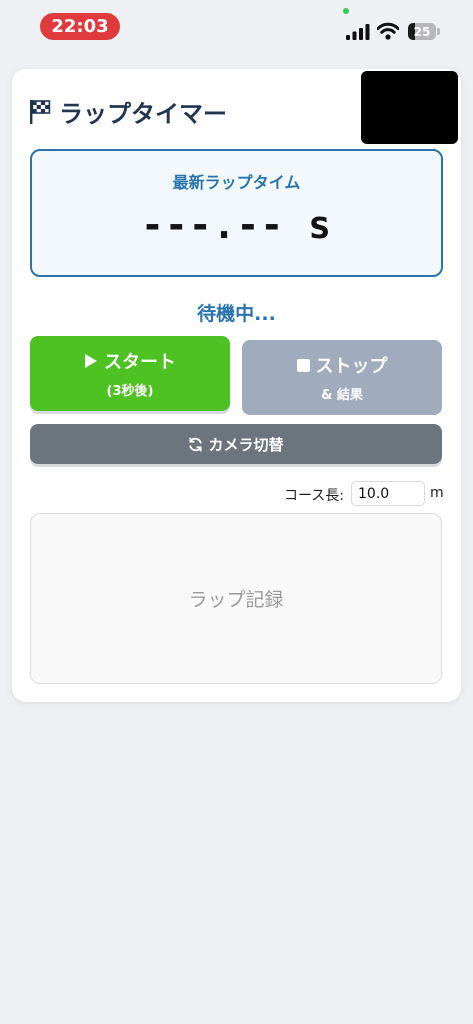 Image resolution: width=473 pixels, height=1024 pixels. What do you see at coordinates (346, 11) in the screenshot?
I see `recording-indicator-dot` at bounding box center [346, 11].